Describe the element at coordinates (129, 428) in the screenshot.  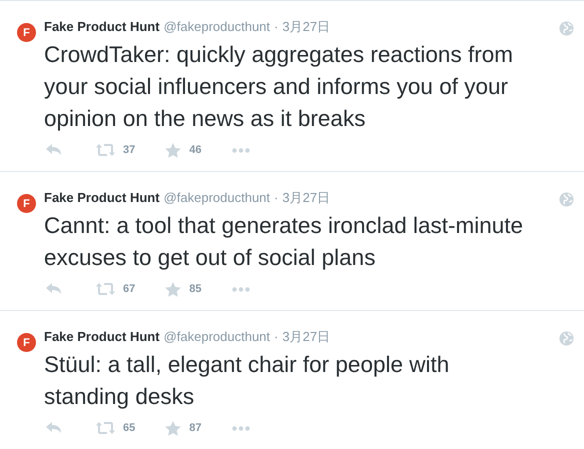
I see `retweet-count: 65` at that location.